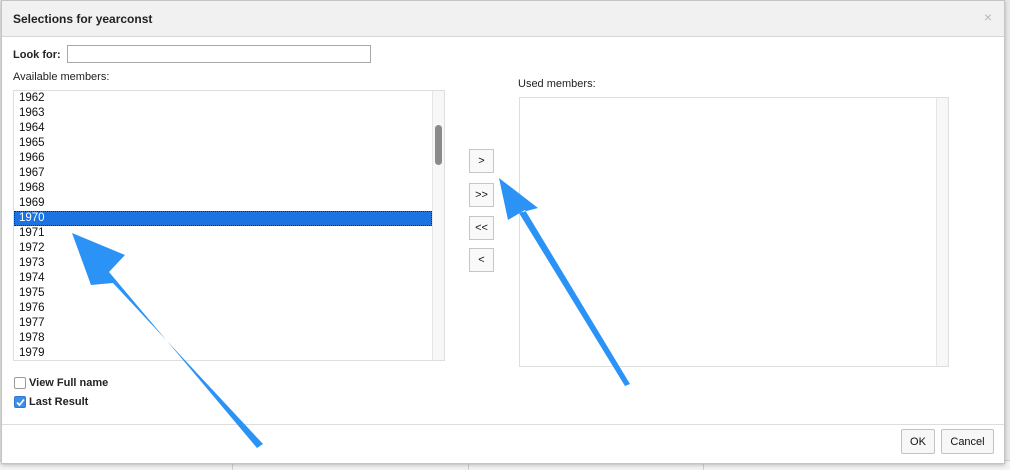  What do you see at coordinates (223, 203) in the screenshot?
I see `available-member-item: 1969` at bounding box center [223, 203].